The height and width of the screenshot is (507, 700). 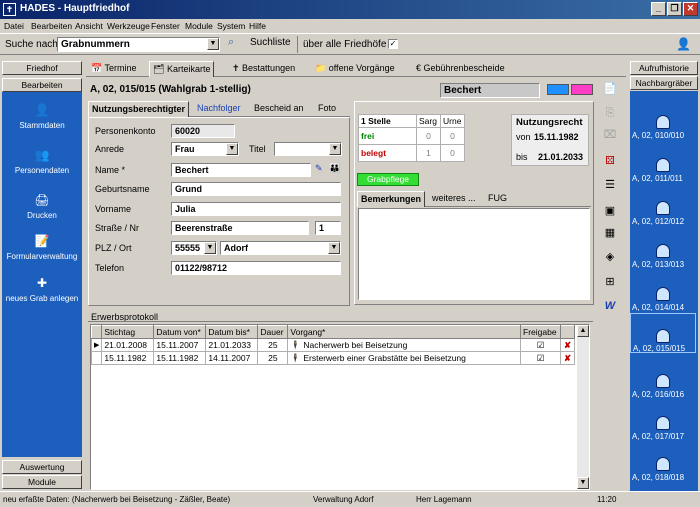 I want to click on ort-select: Adorf ▼, so click(x=280, y=248).